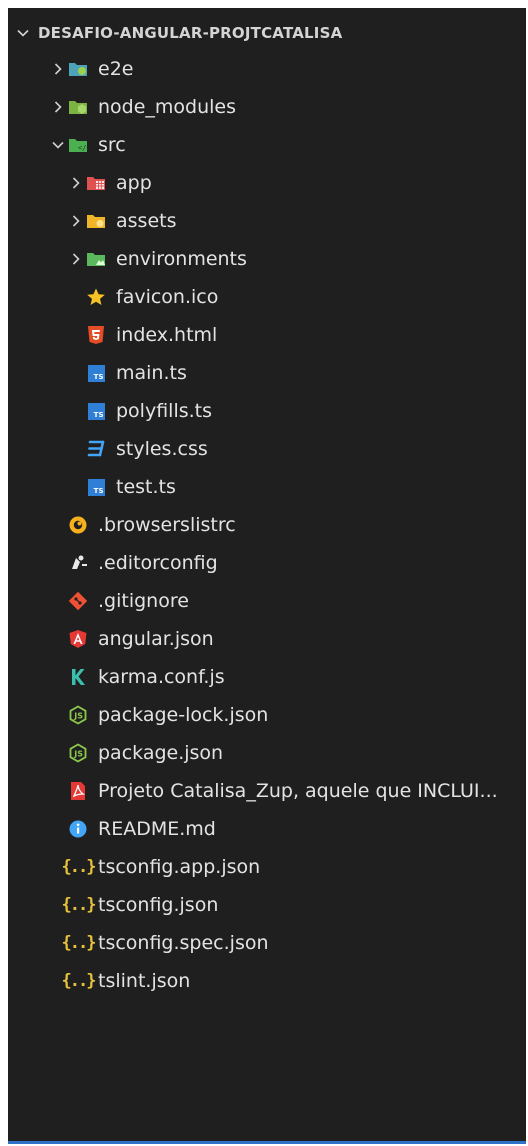 The width and height of the screenshot is (528, 1146). What do you see at coordinates (267, 449) in the screenshot?
I see `tree-item: styles.css` at bounding box center [267, 449].